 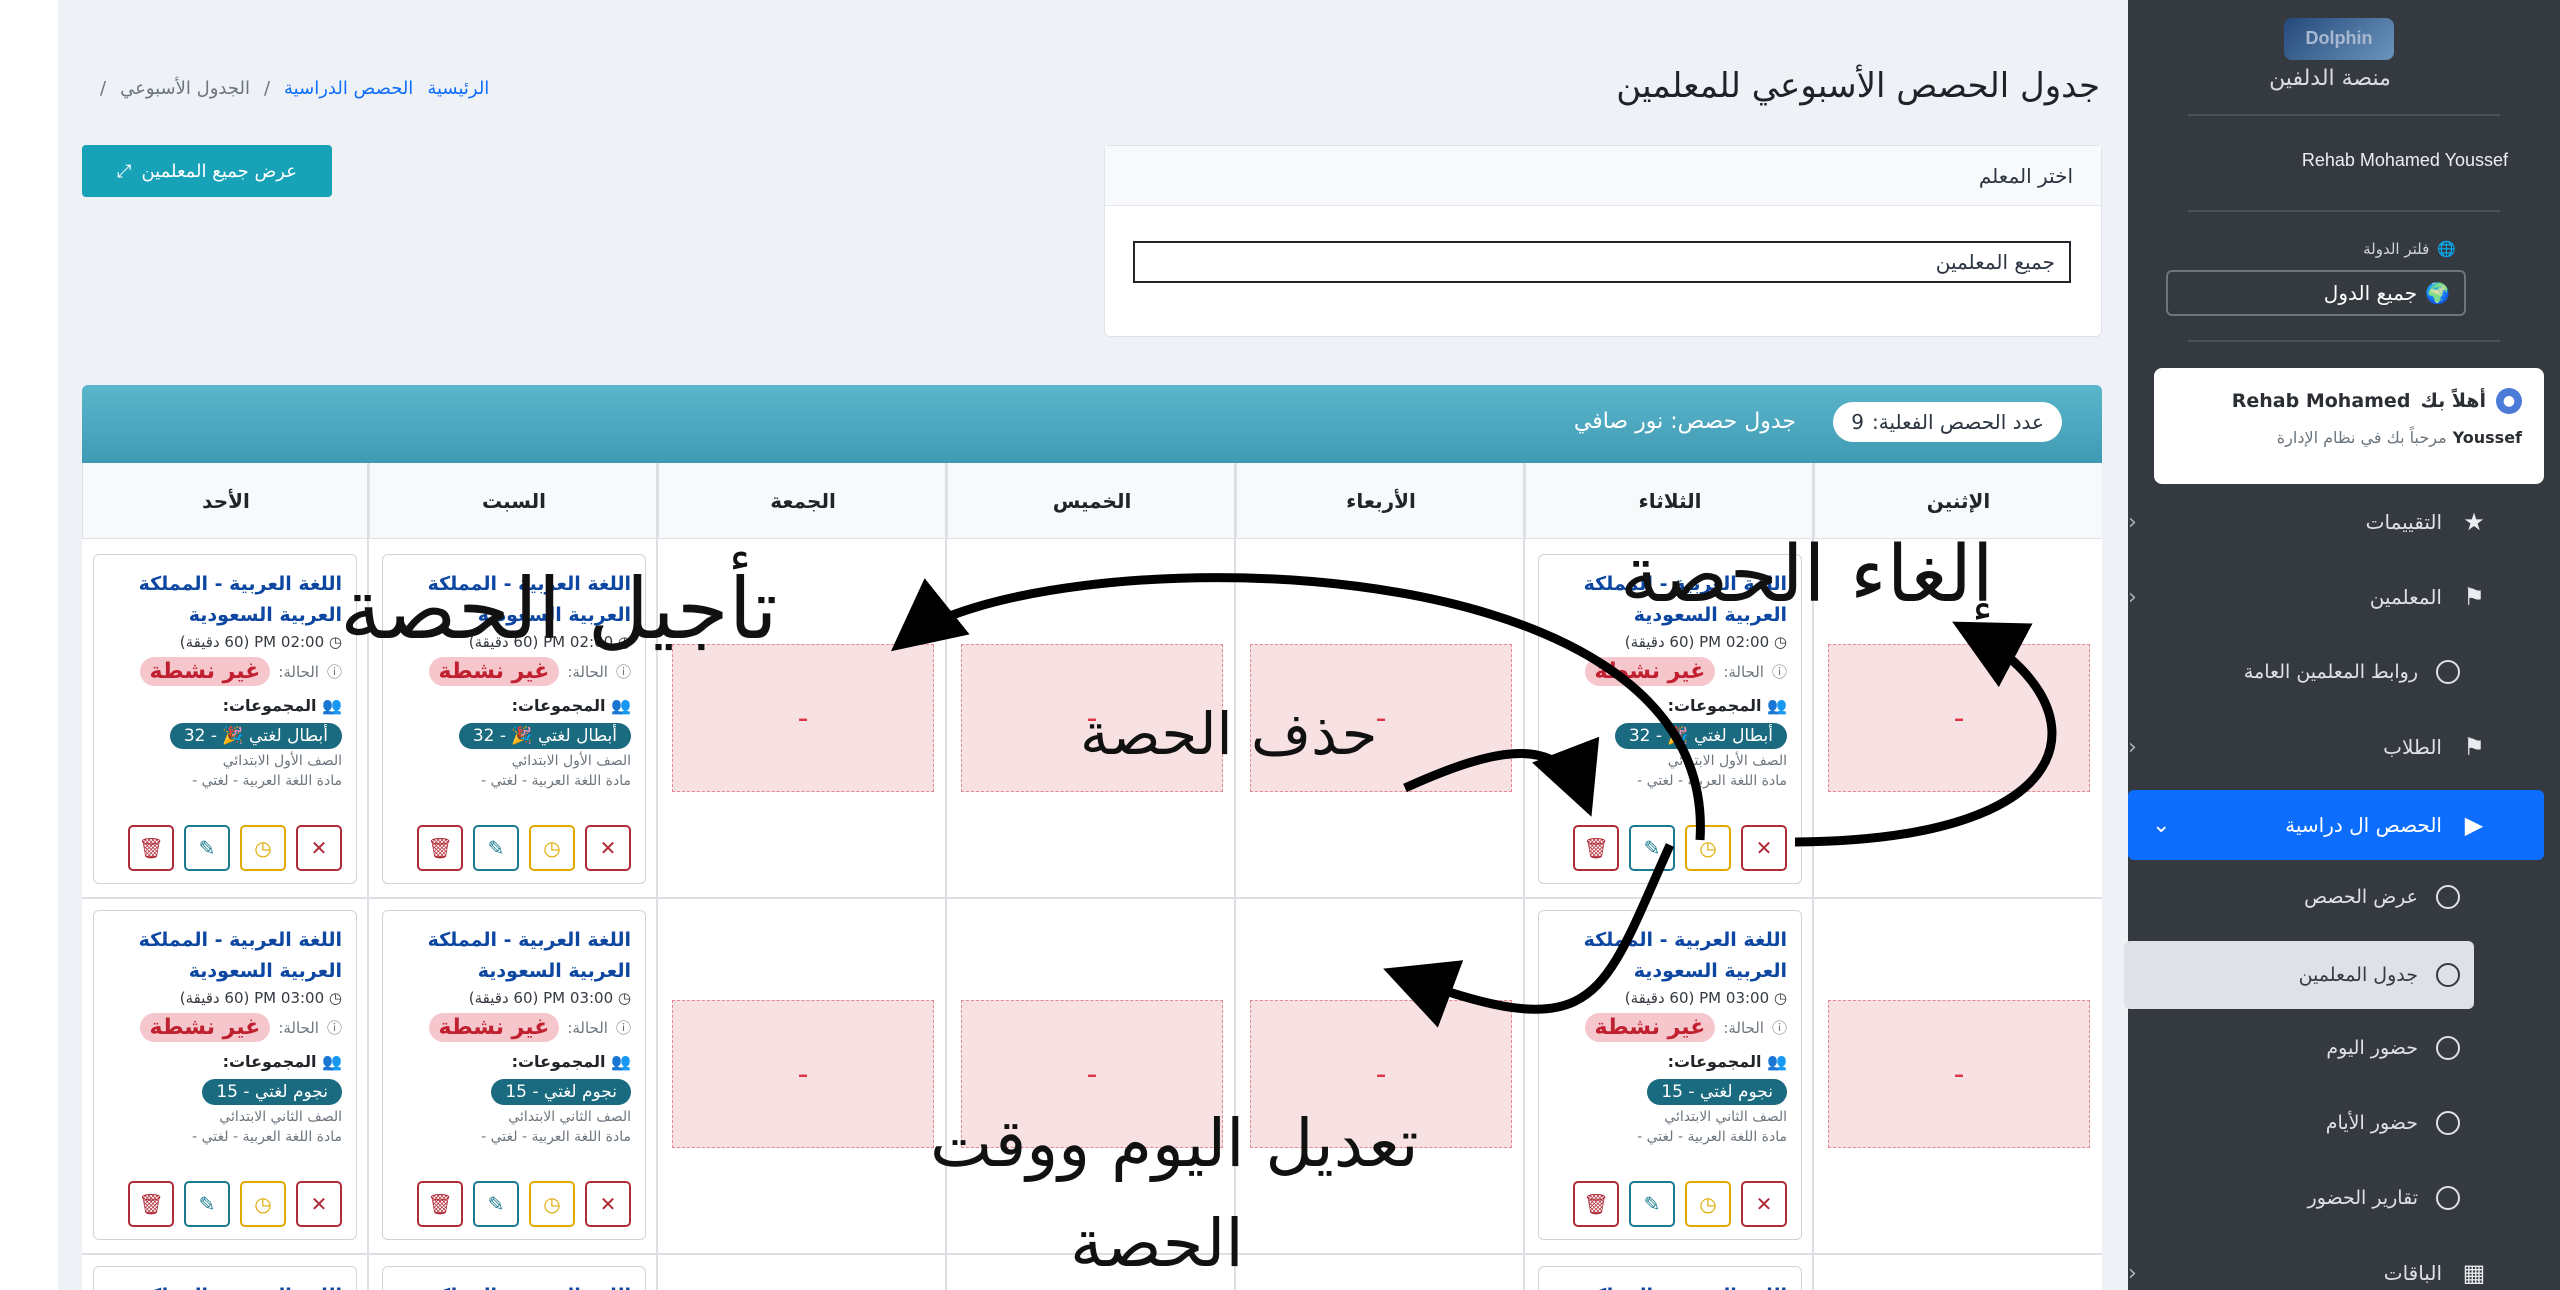 I want to click on groups-label: المجموعات:, so click(x=558, y=1061).